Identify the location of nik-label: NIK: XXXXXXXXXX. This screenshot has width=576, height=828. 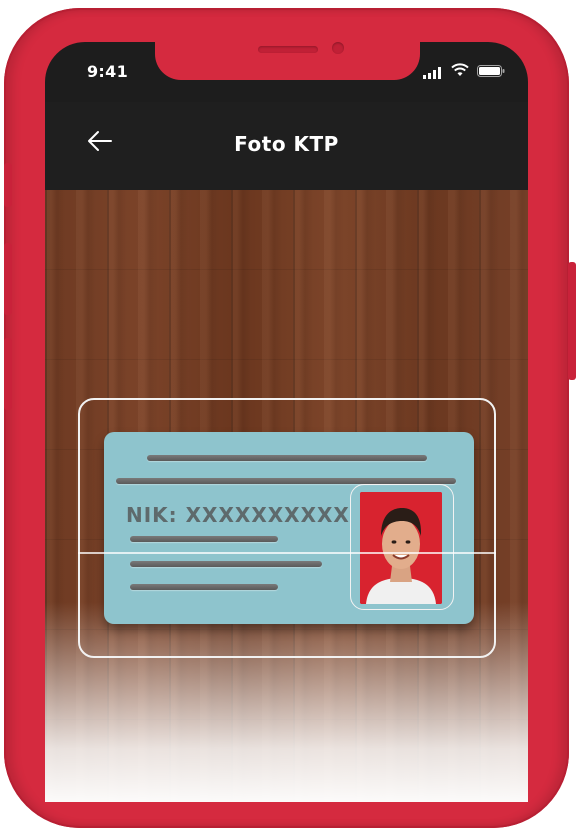
(238, 515).